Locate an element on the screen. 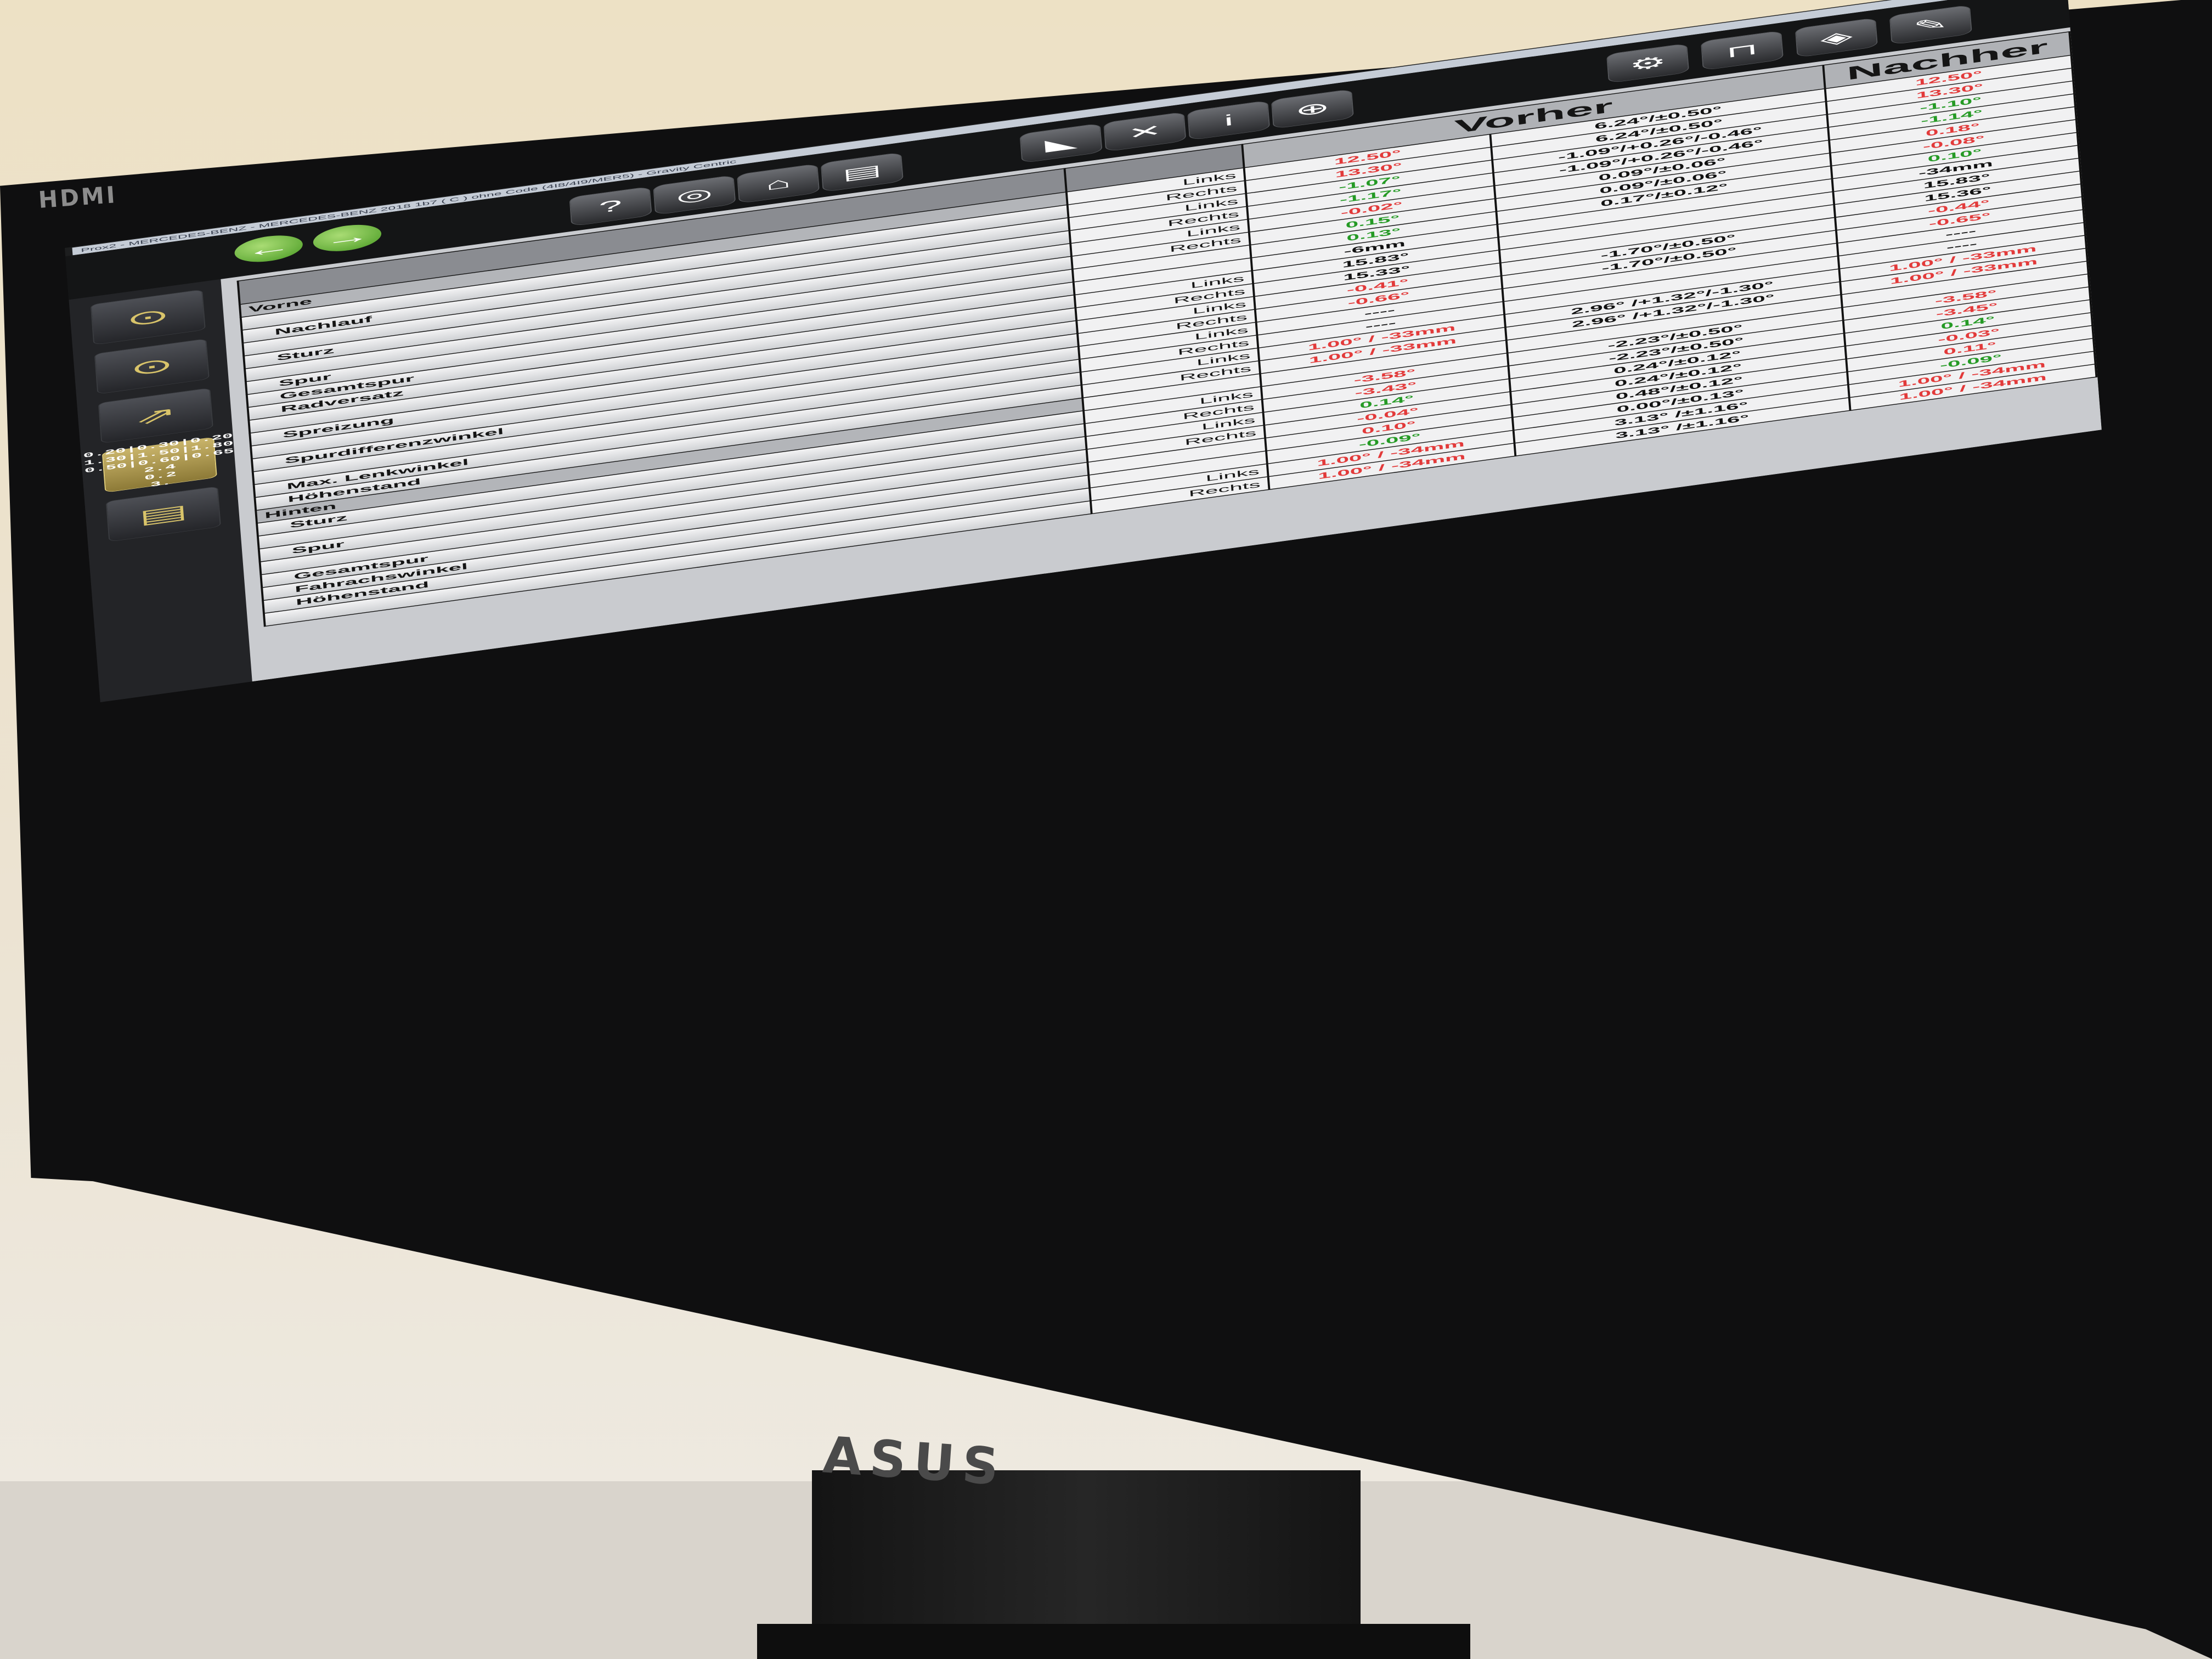 This screenshot has height=1659, width=2212. measure-icon: ◣ is located at coordinates (1061, 143).